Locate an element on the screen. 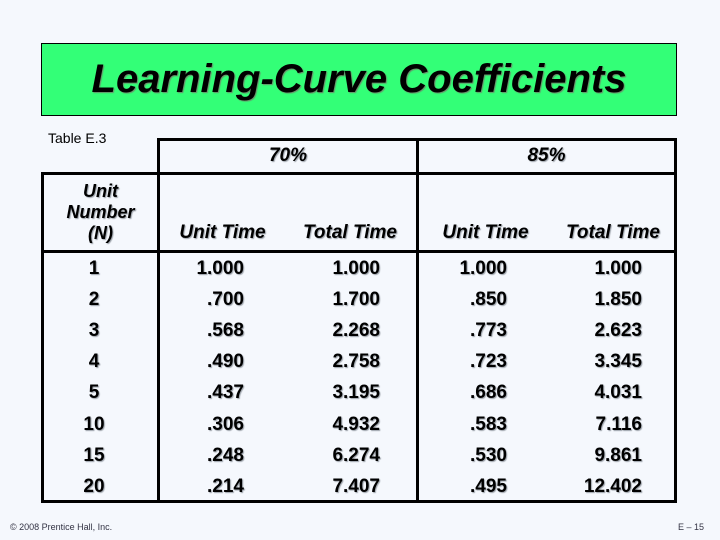  header-unit-number-line2: Number is located at coordinates (100, 212).